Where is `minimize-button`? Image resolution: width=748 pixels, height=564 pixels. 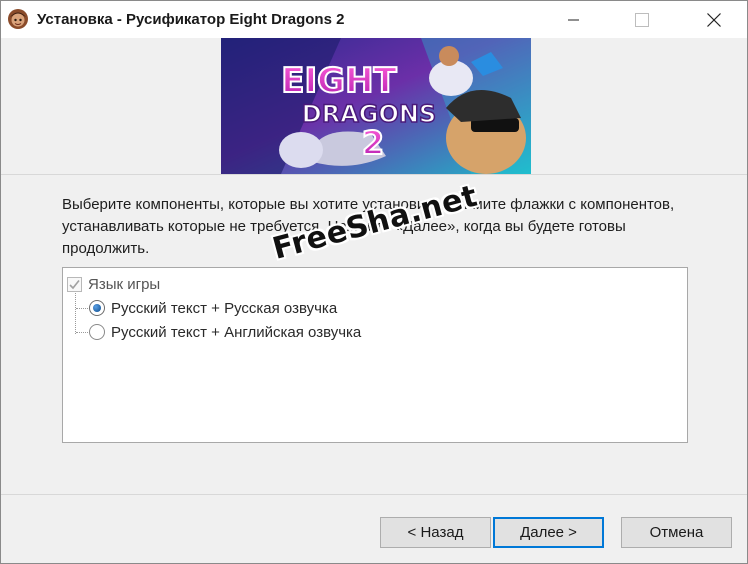 minimize-button is located at coordinates (574, 19).